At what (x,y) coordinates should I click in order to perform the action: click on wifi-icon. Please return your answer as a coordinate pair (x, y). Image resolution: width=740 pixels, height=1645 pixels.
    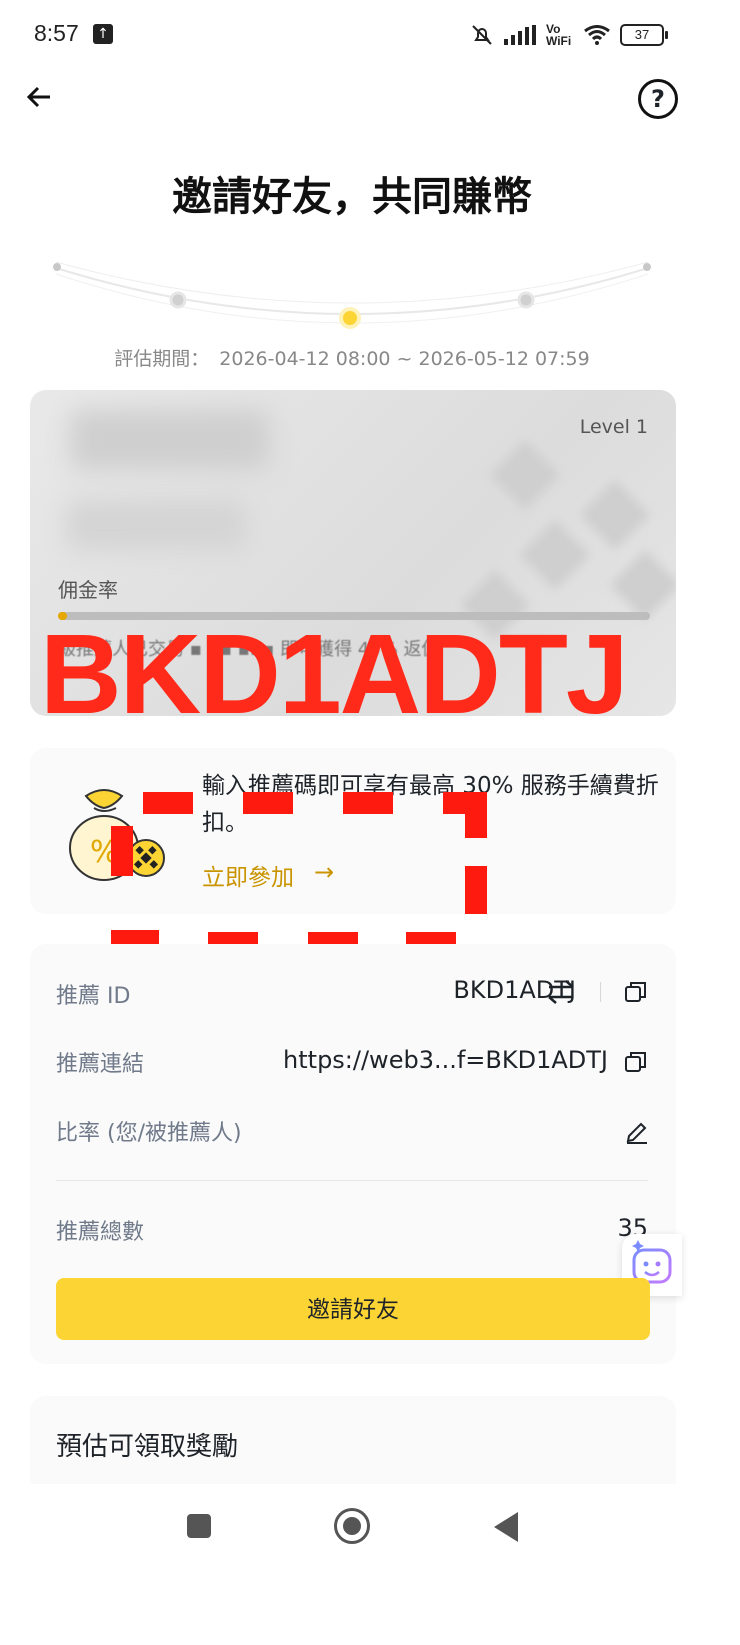
    Looking at the image, I should click on (597, 35).